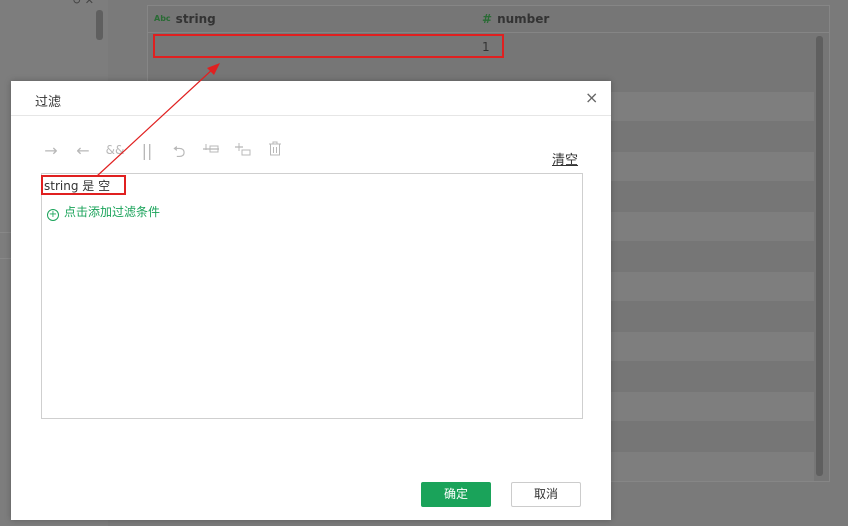 The width and height of the screenshot is (848, 526). I want to click on annotation-arrow, so click(158, 120).